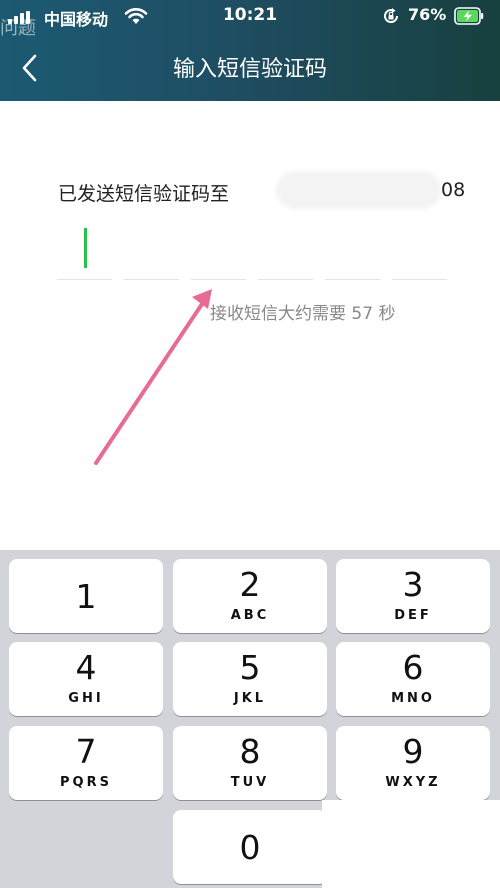  I want to click on key-digit: 2, so click(250, 584).